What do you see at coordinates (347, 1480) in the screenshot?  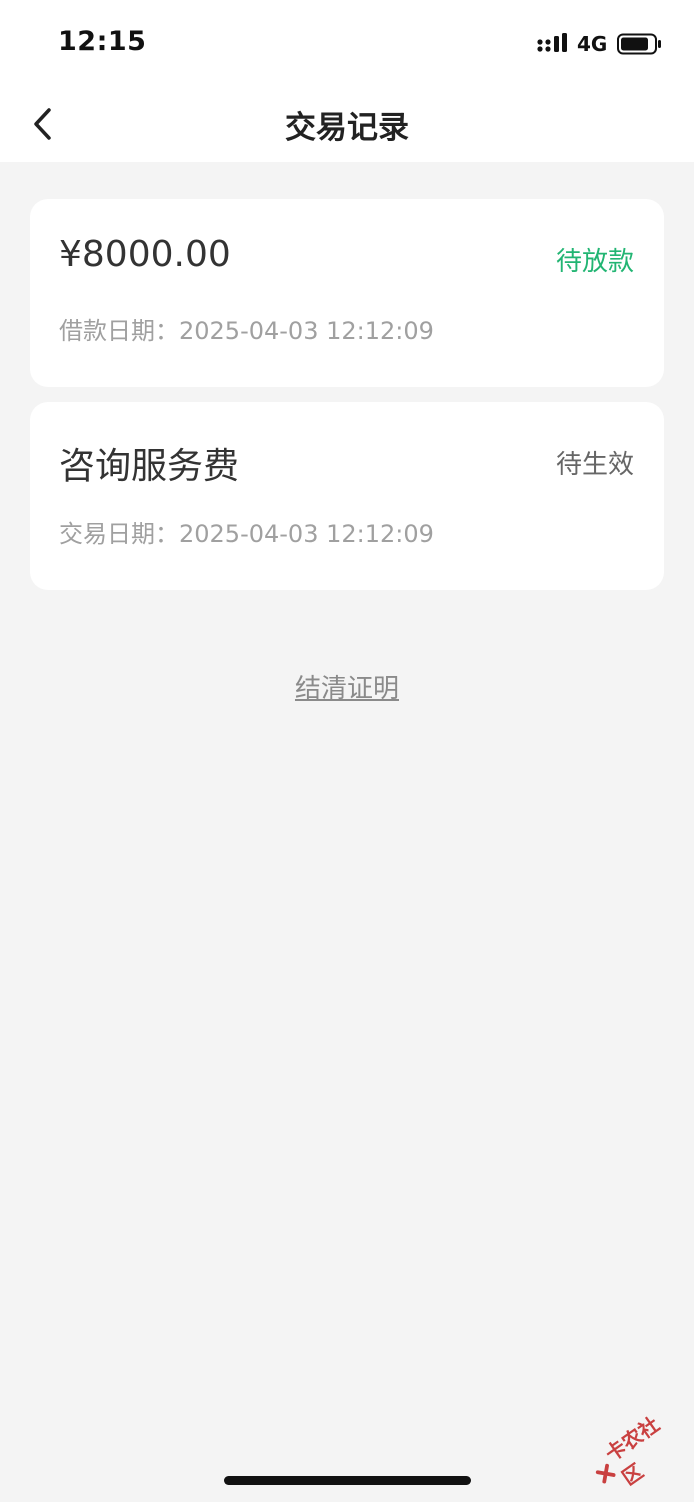 I see `home-indicator` at bounding box center [347, 1480].